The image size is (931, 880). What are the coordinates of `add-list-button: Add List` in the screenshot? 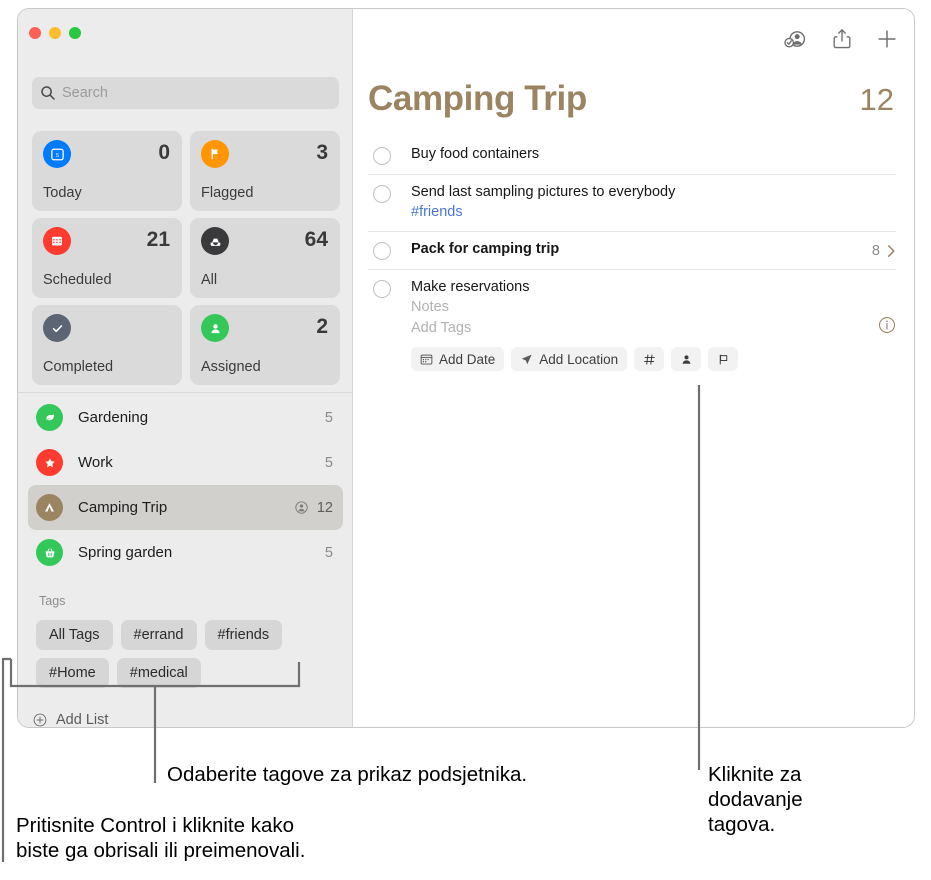 It's located at (70, 720).